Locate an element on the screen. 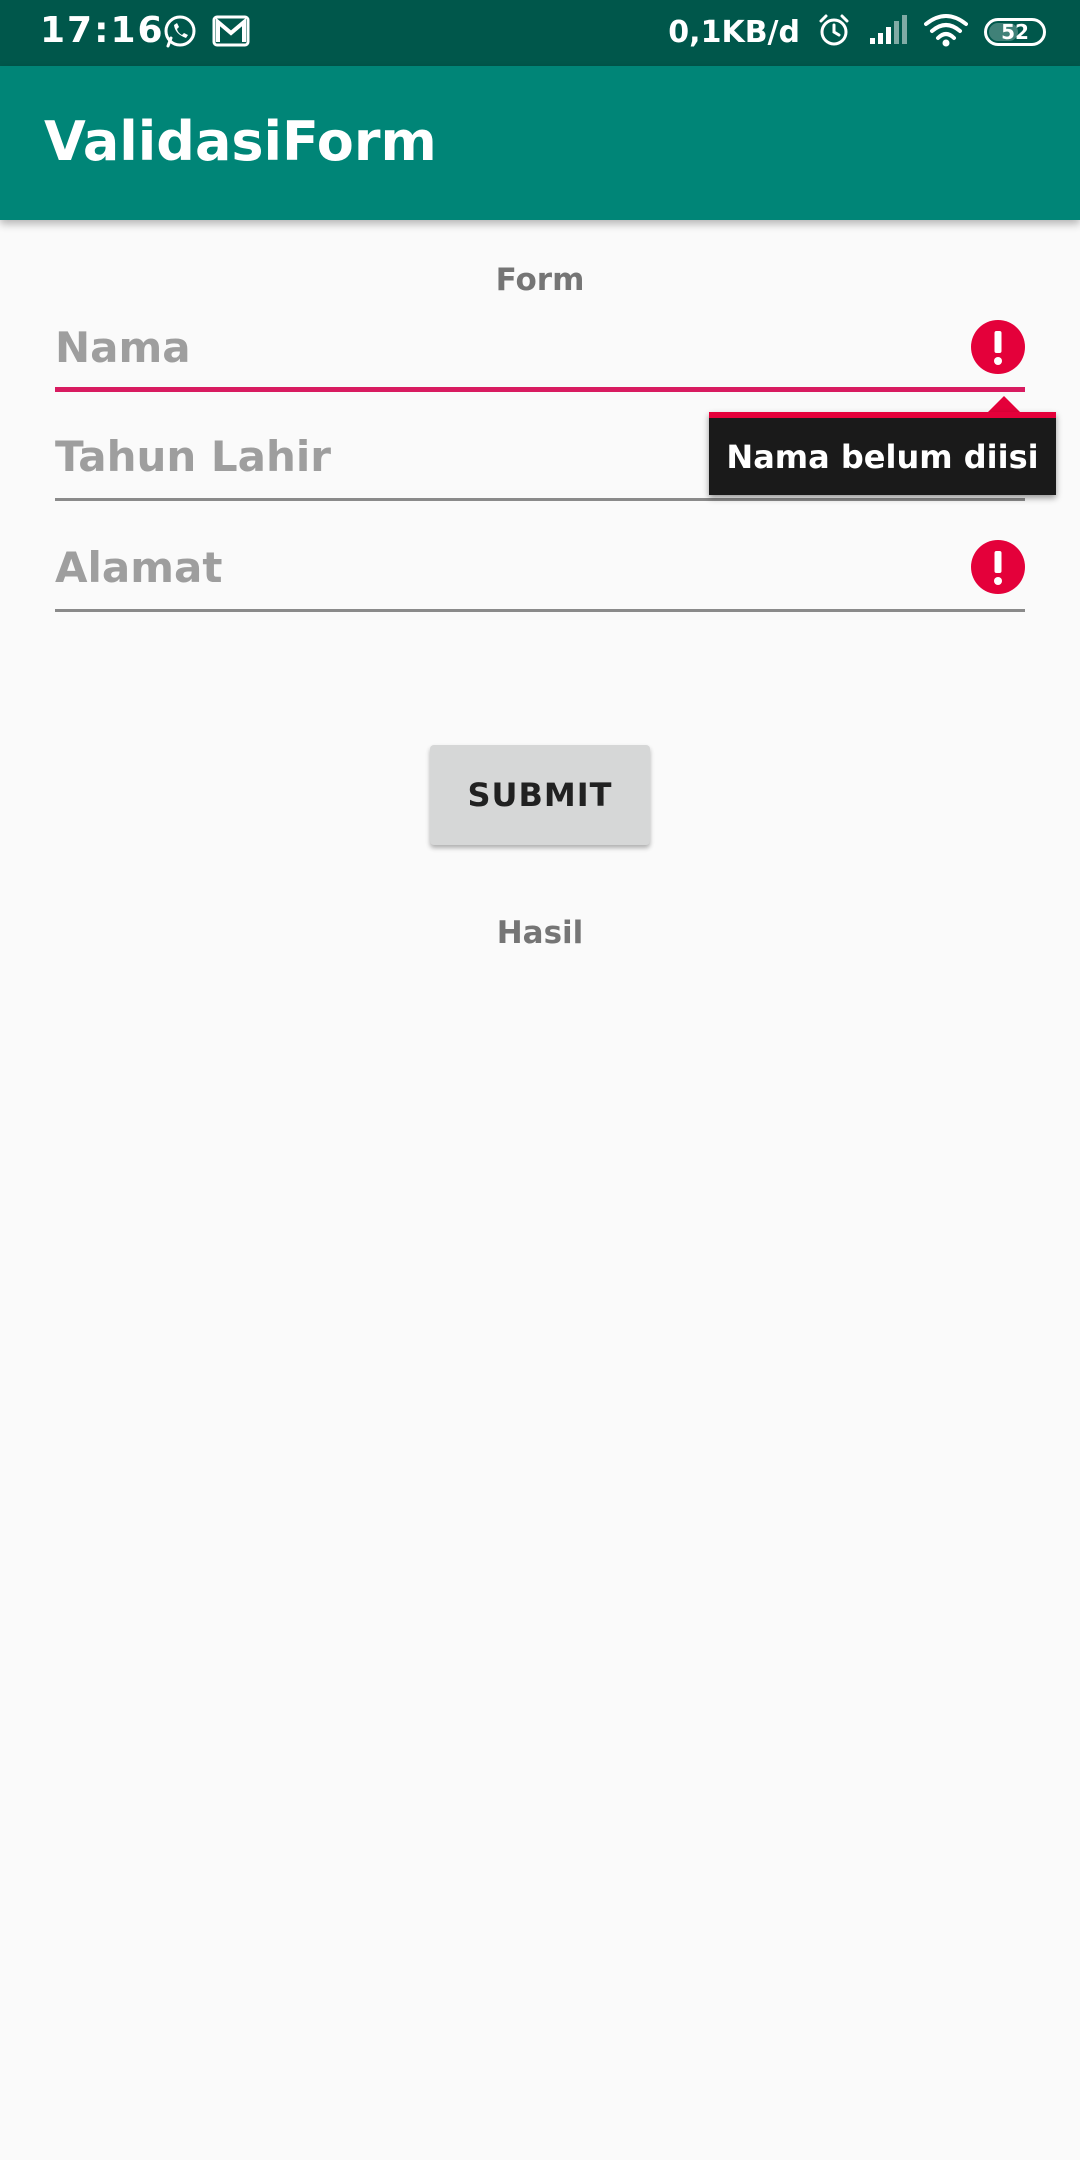  battery-indicator: 52 is located at coordinates (1015, 32).